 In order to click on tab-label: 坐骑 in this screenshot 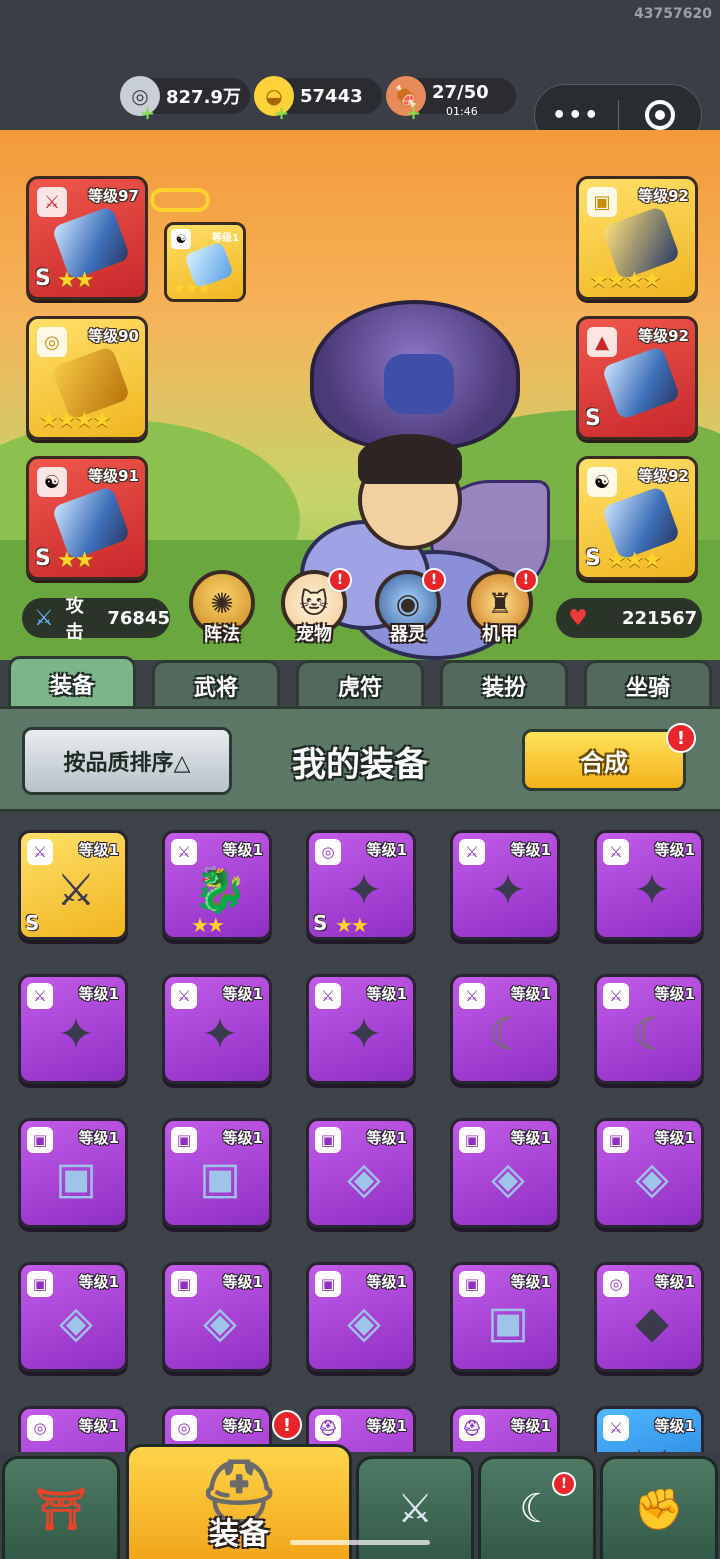, I will do `click(647, 688)`.